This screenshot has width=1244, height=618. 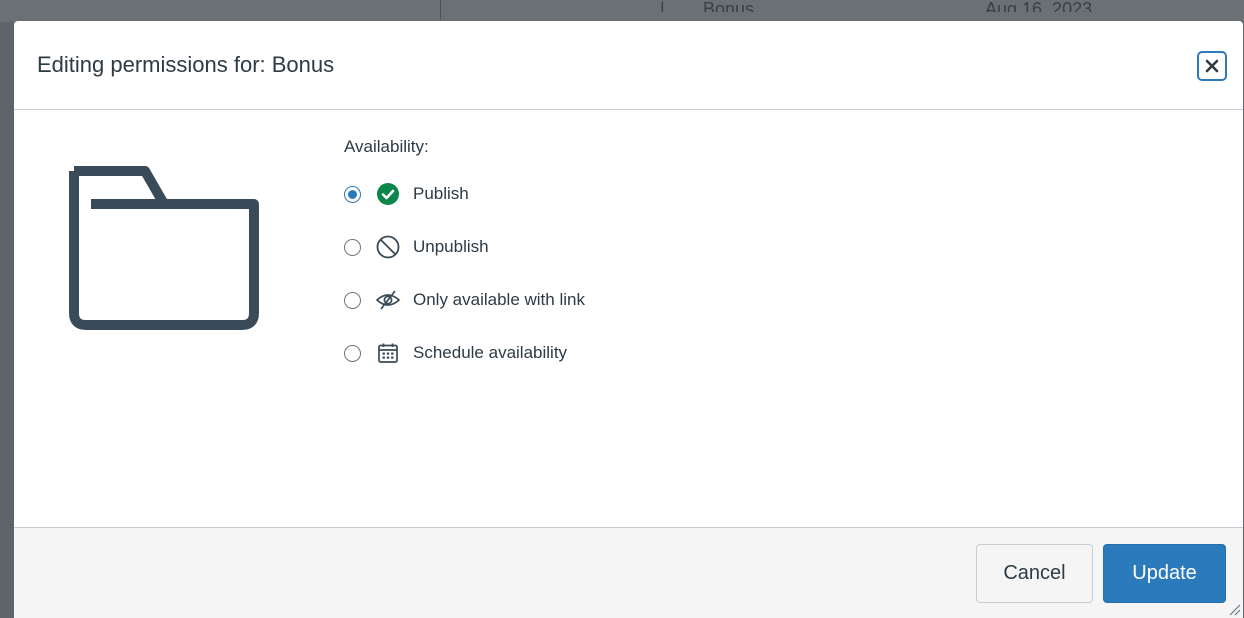 I want to click on background-row-marker: |, so click(x=662, y=6).